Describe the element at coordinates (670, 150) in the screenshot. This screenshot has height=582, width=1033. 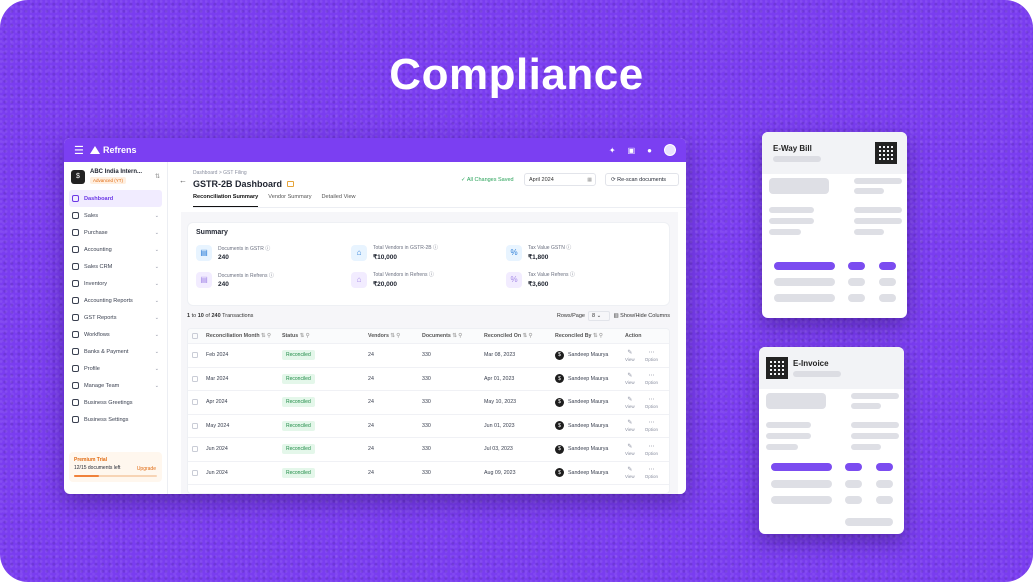
I see `user-avatar` at that location.